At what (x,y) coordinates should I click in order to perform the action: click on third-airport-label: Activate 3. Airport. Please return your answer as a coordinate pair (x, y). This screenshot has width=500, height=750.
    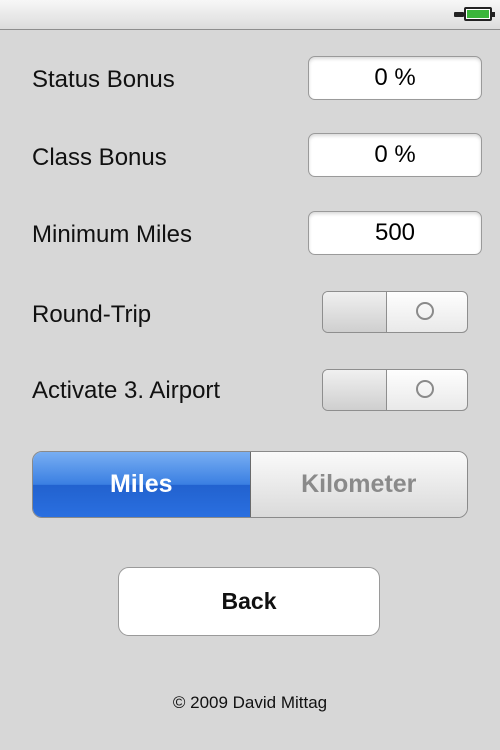
    Looking at the image, I should click on (126, 390).